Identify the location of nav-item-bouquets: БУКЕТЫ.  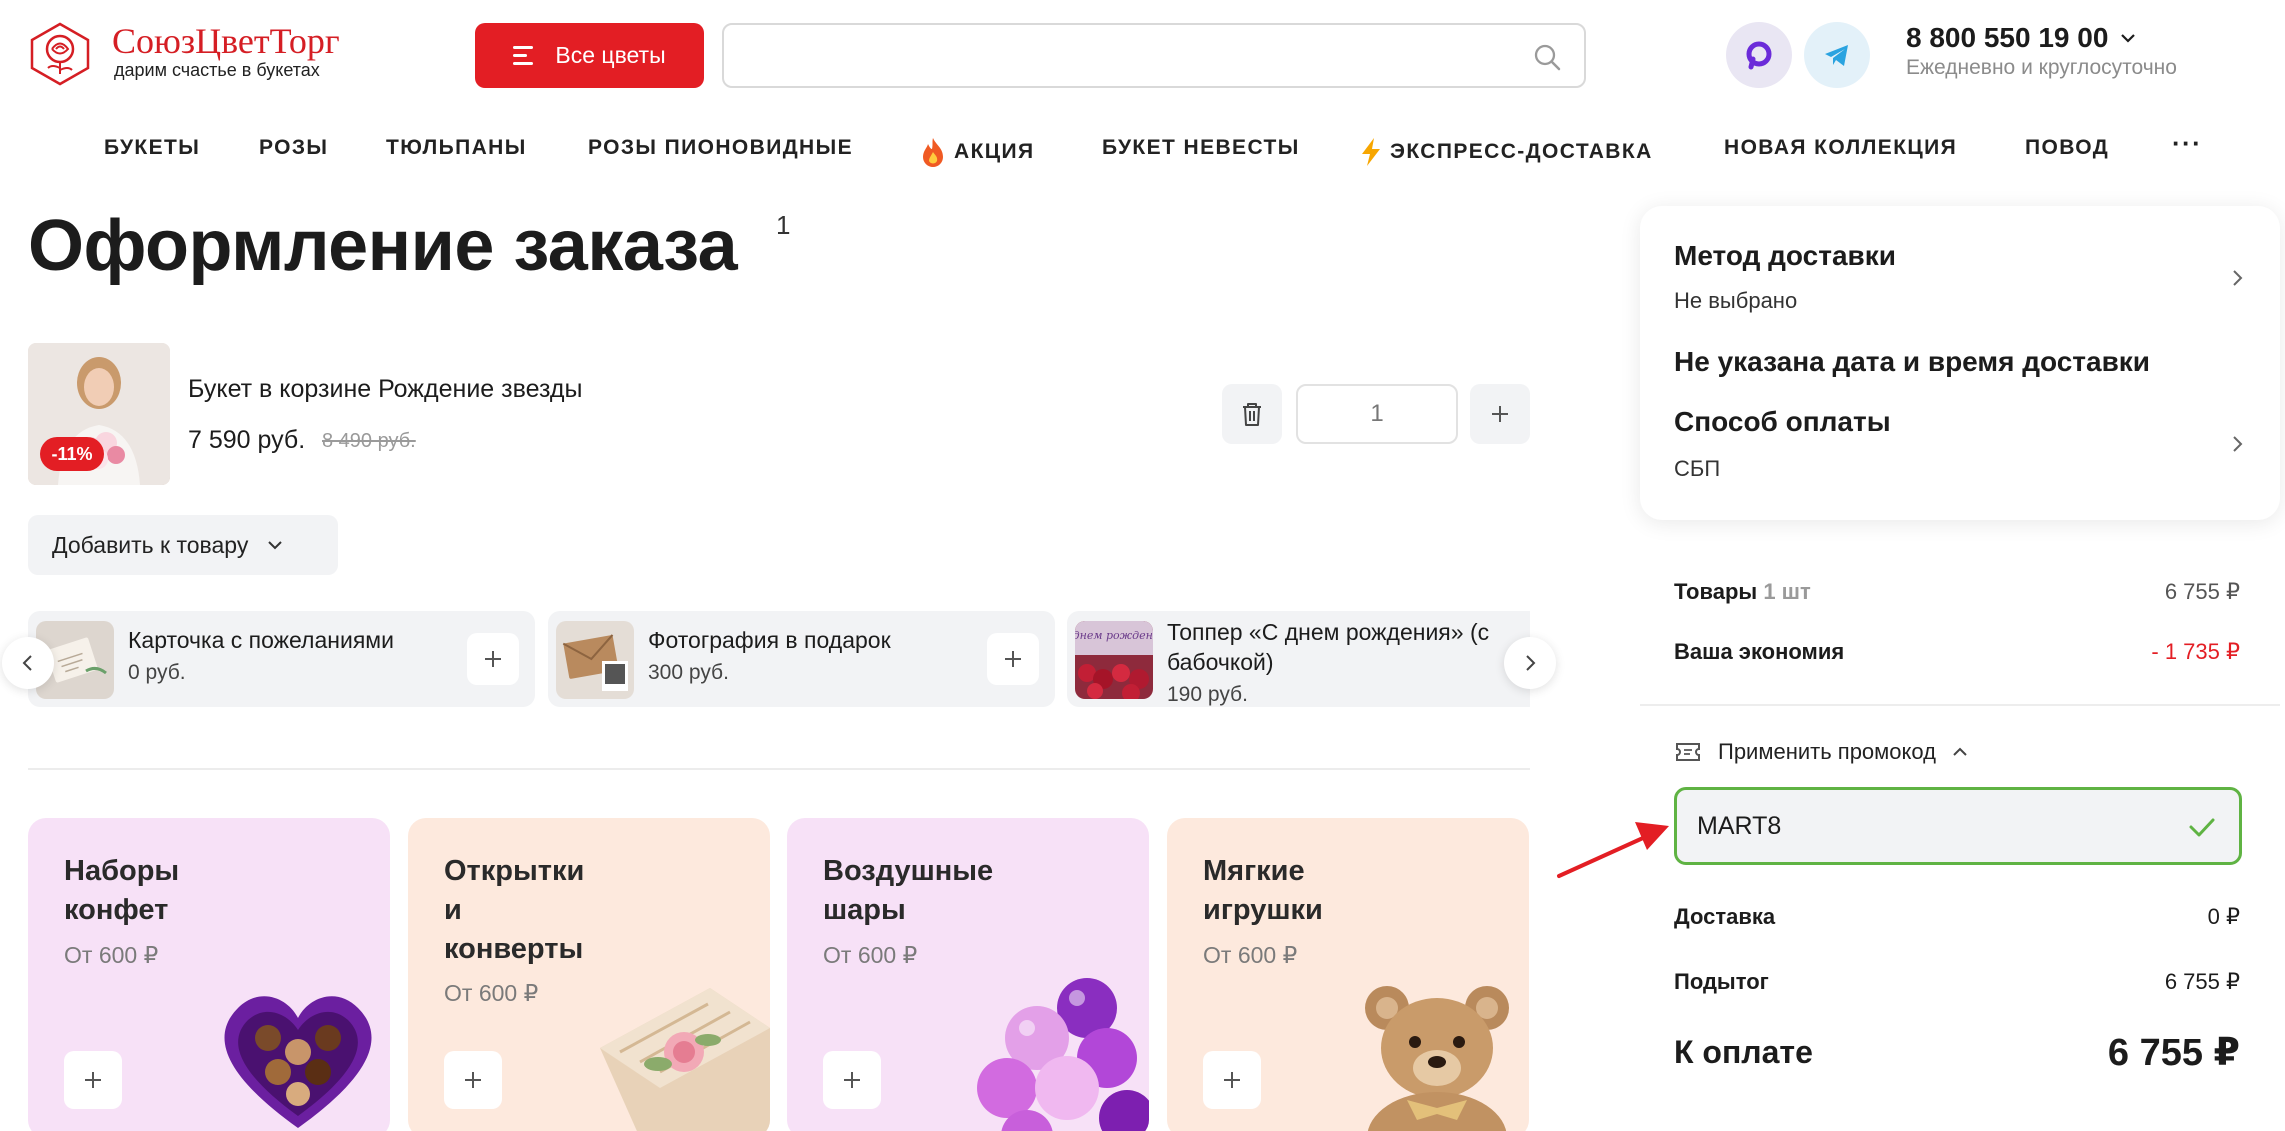
(152, 148).